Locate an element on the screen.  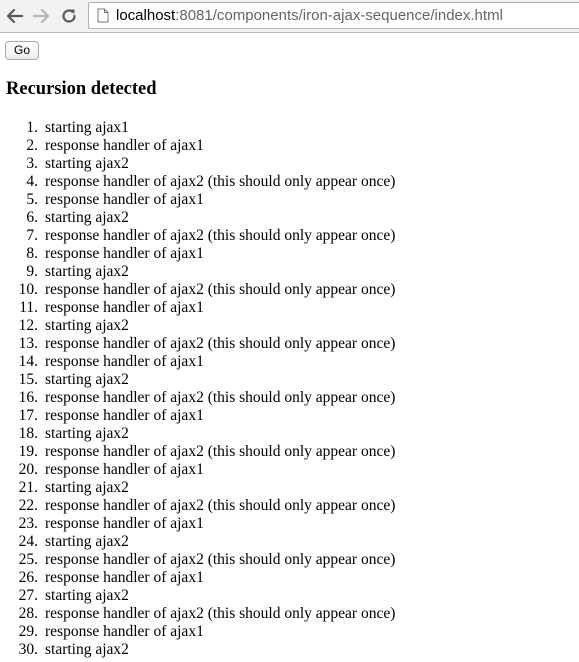
list-item-number: 23. is located at coordinates (28, 523).